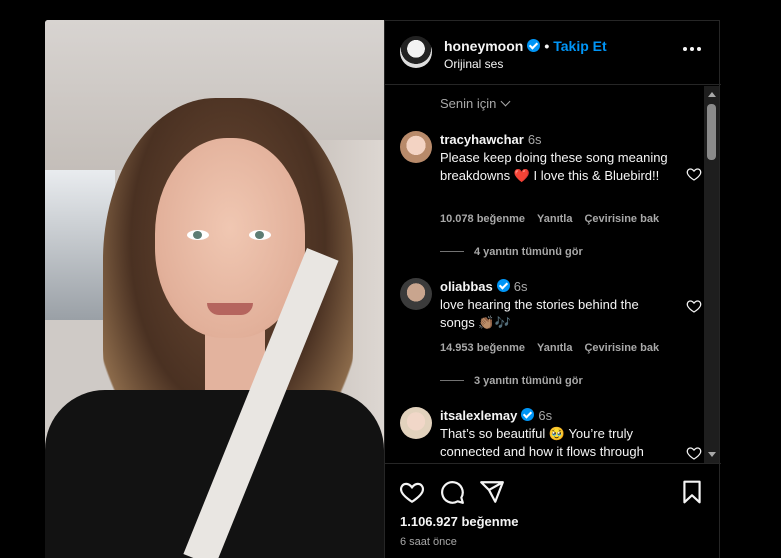  Describe the element at coordinates (428, 542) in the screenshot. I see `post-timestamp: 6 saat önce` at that location.